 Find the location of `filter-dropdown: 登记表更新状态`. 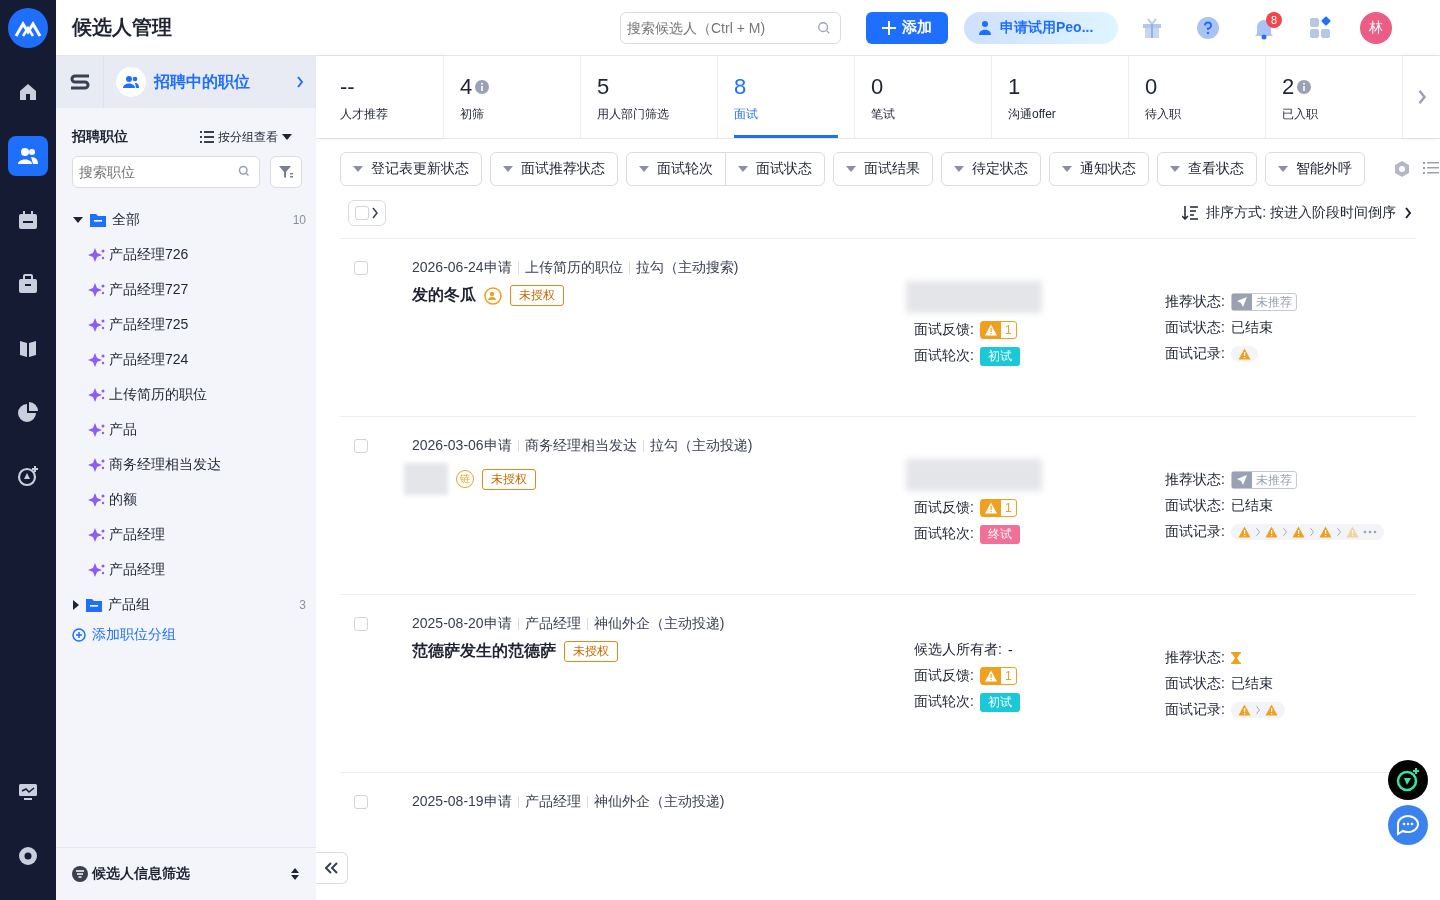

filter-dropdown: 登记表更新状态 is located at coordinates (411, 169).